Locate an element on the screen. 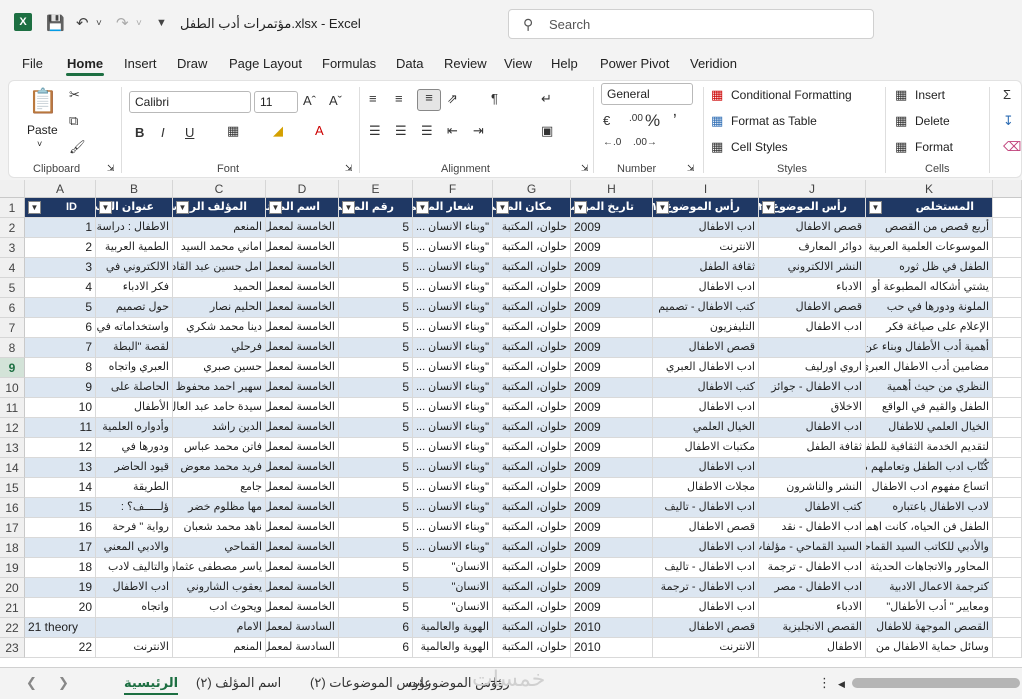  table-cell: 19 is located at coordinates (60, 588).